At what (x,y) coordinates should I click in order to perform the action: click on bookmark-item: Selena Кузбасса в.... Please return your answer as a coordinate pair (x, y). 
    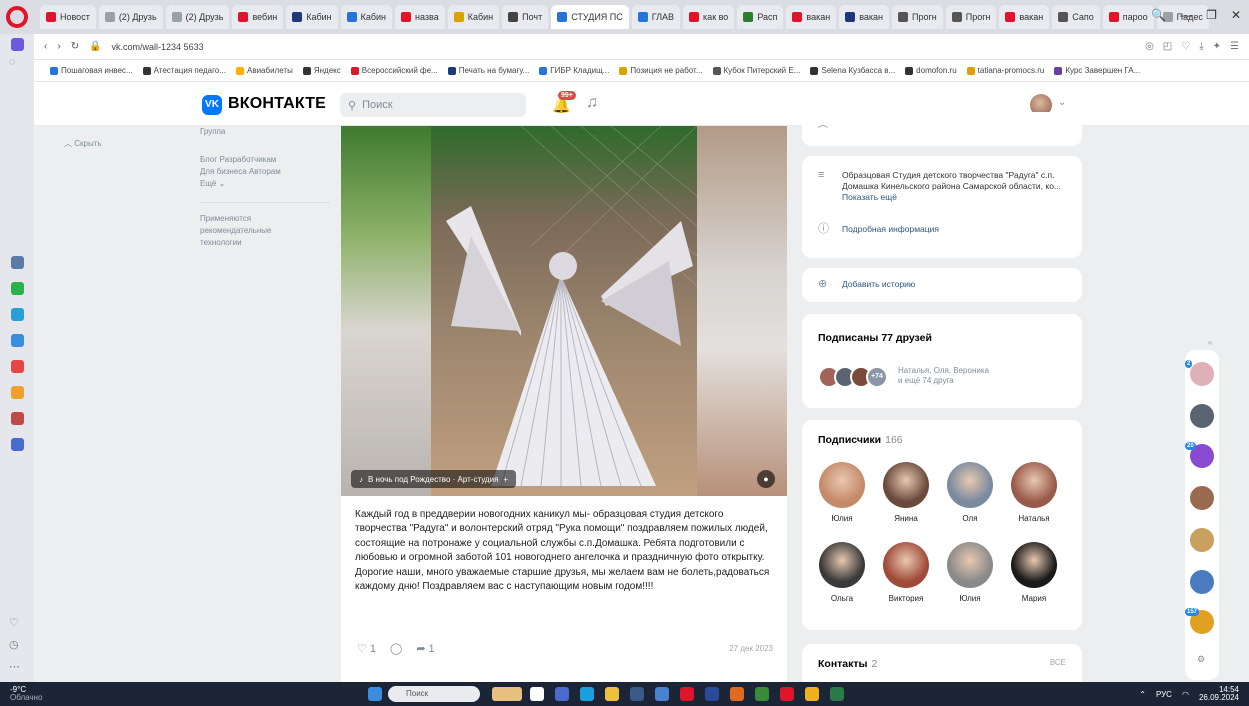
    Looking at the image, I should click on (852, 70).